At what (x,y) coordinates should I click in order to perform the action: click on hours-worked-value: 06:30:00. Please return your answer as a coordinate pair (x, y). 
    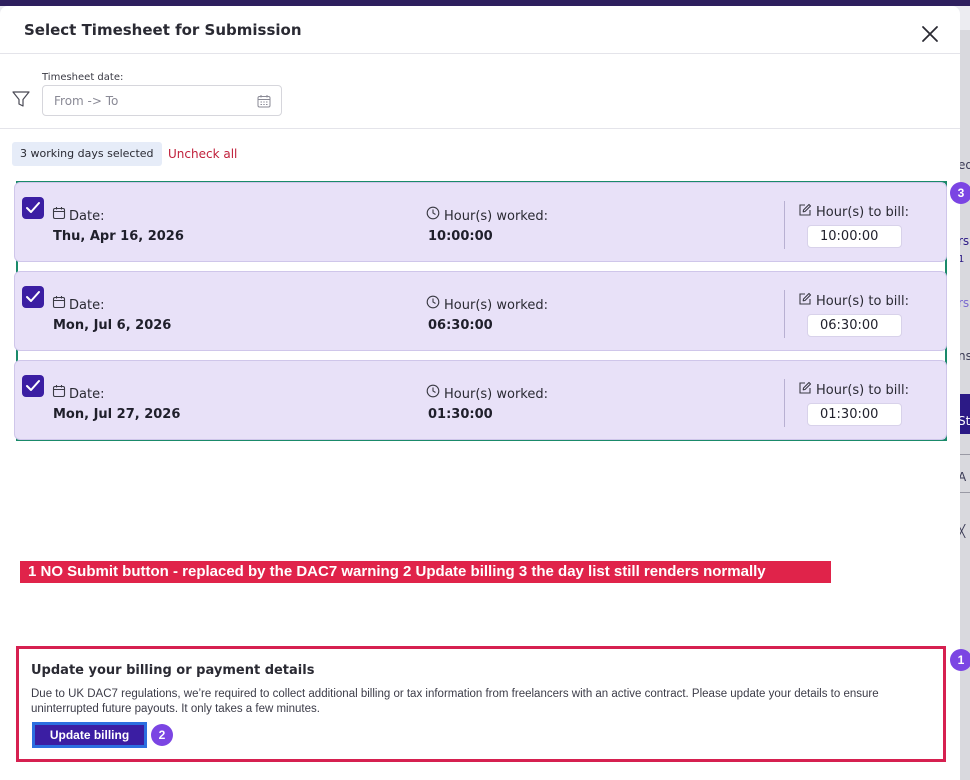
    Looking at the image, I should click on (460, 325).